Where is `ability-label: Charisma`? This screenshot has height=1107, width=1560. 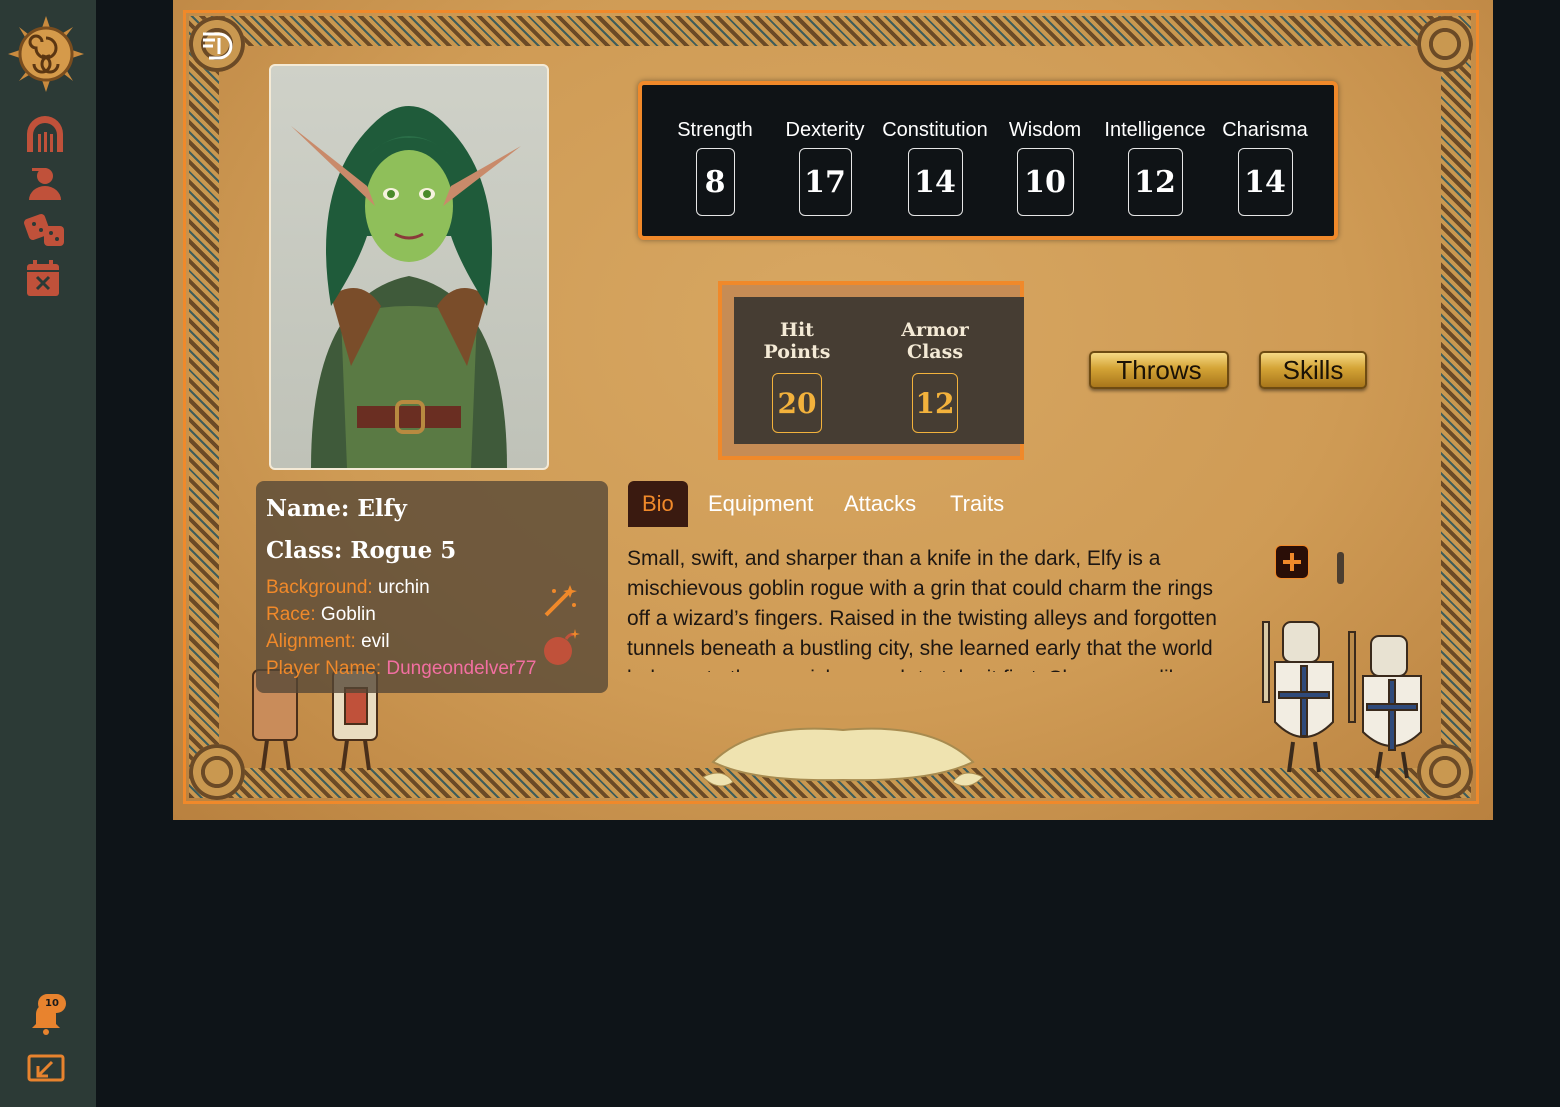 ability-label: Charisma is located at coordinates (1265, 130).